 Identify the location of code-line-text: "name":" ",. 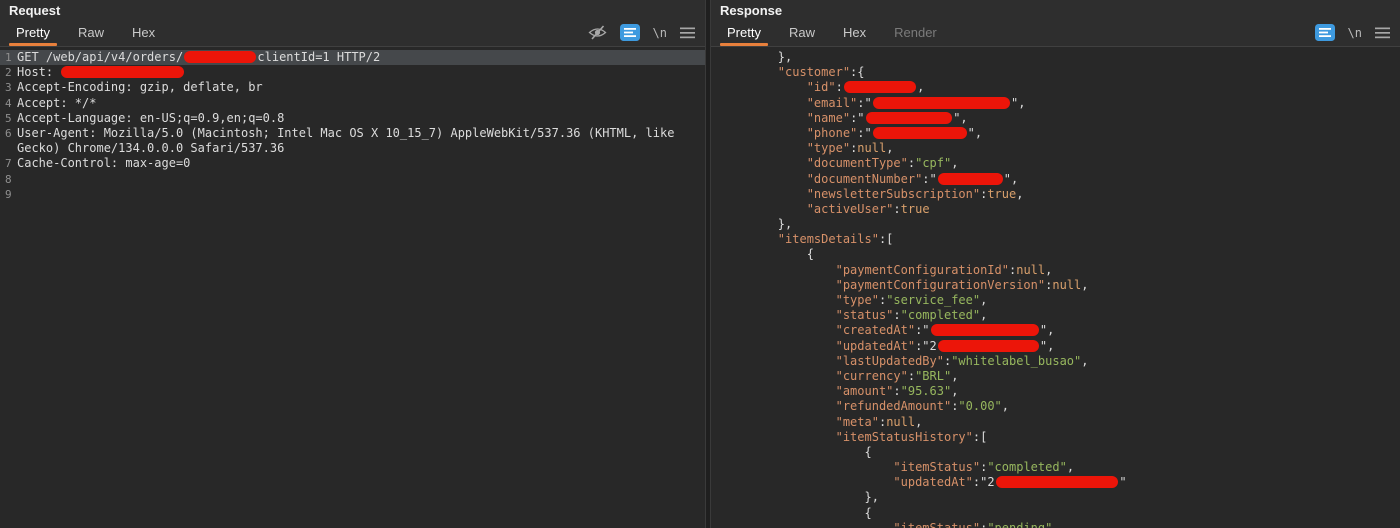
(887, 117).